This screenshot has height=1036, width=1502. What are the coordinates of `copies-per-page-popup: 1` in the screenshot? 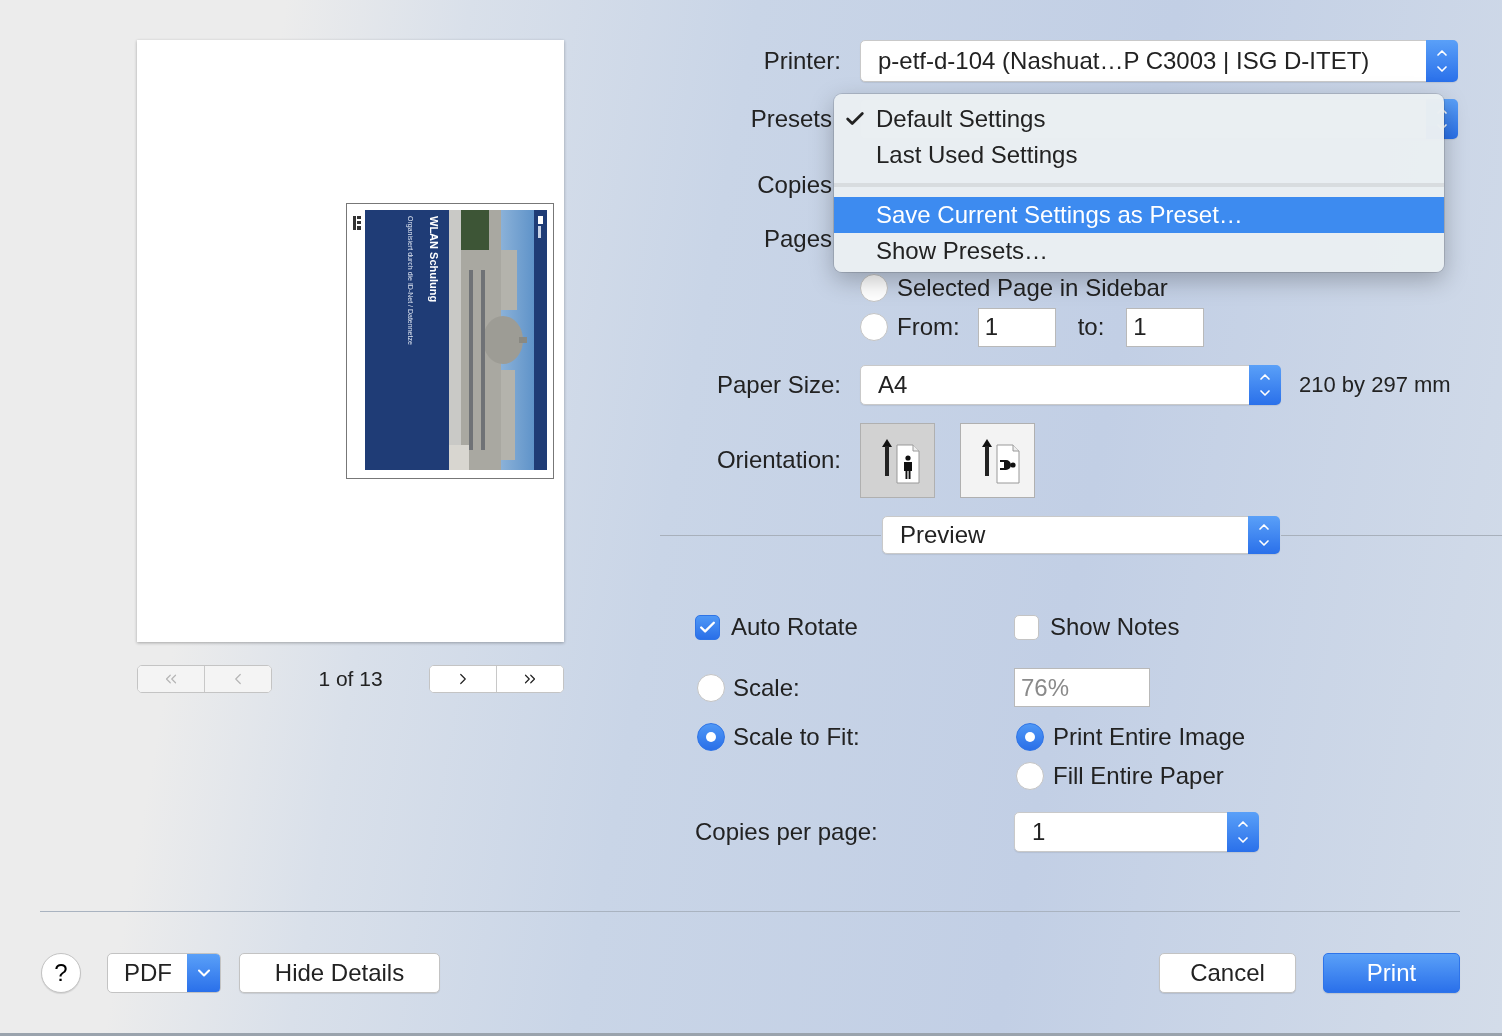 It's located at (1136, 832).